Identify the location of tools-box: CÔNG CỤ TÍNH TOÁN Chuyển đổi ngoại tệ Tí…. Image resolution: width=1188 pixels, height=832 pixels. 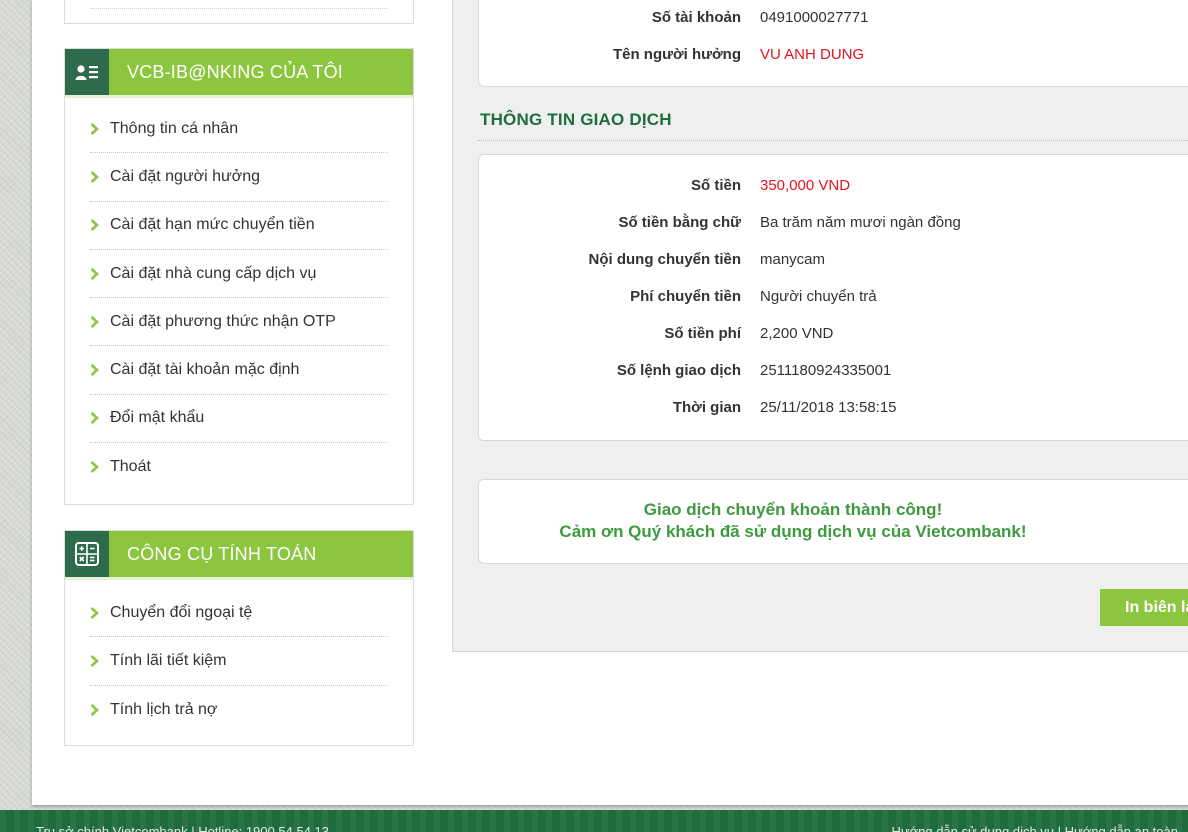
(239, 638).